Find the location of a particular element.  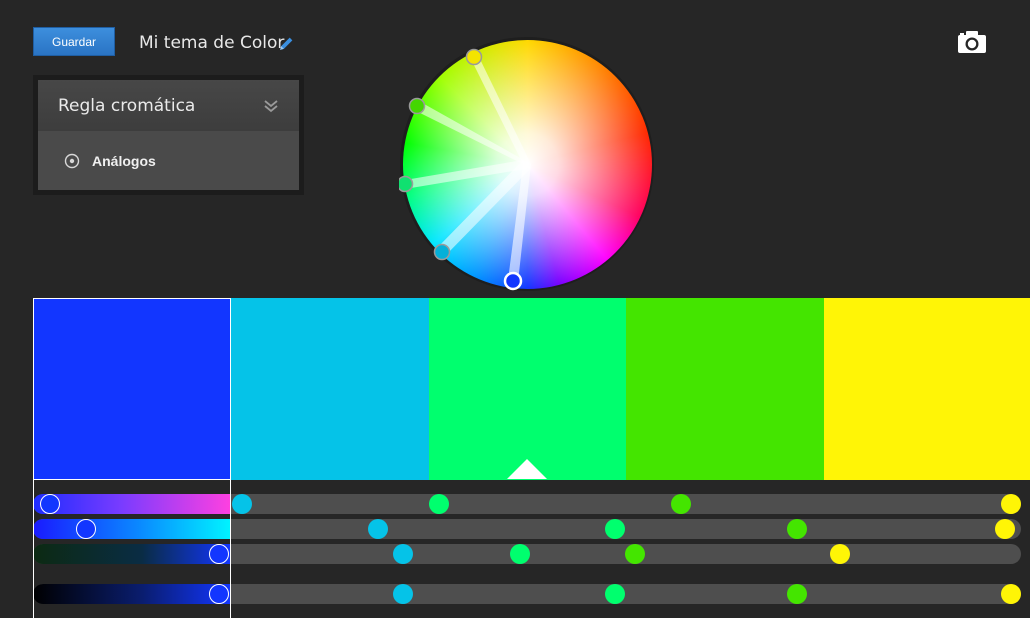

saturation-marker-green is located at coordinates (615, 529).